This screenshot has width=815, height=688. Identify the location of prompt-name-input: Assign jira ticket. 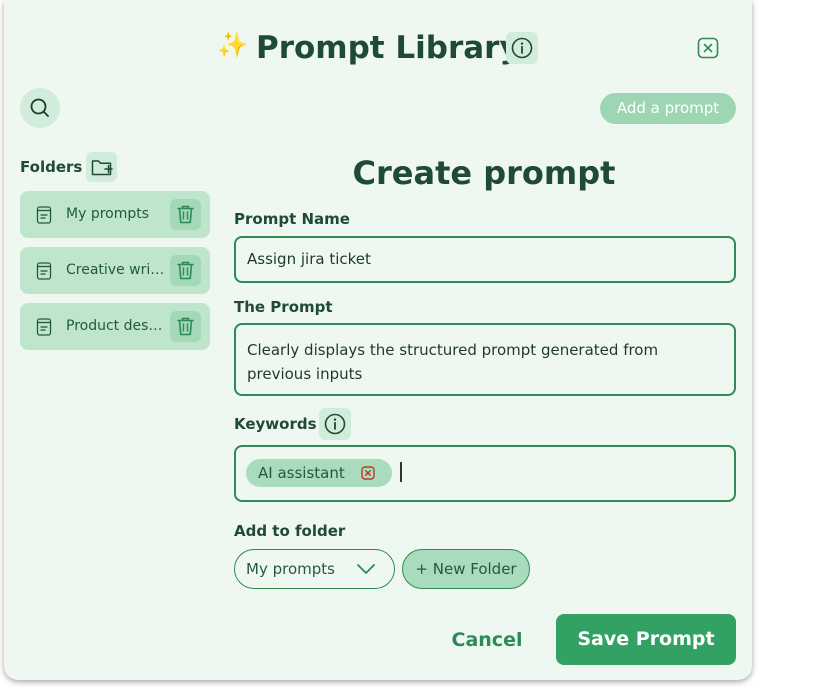
(485, 259).